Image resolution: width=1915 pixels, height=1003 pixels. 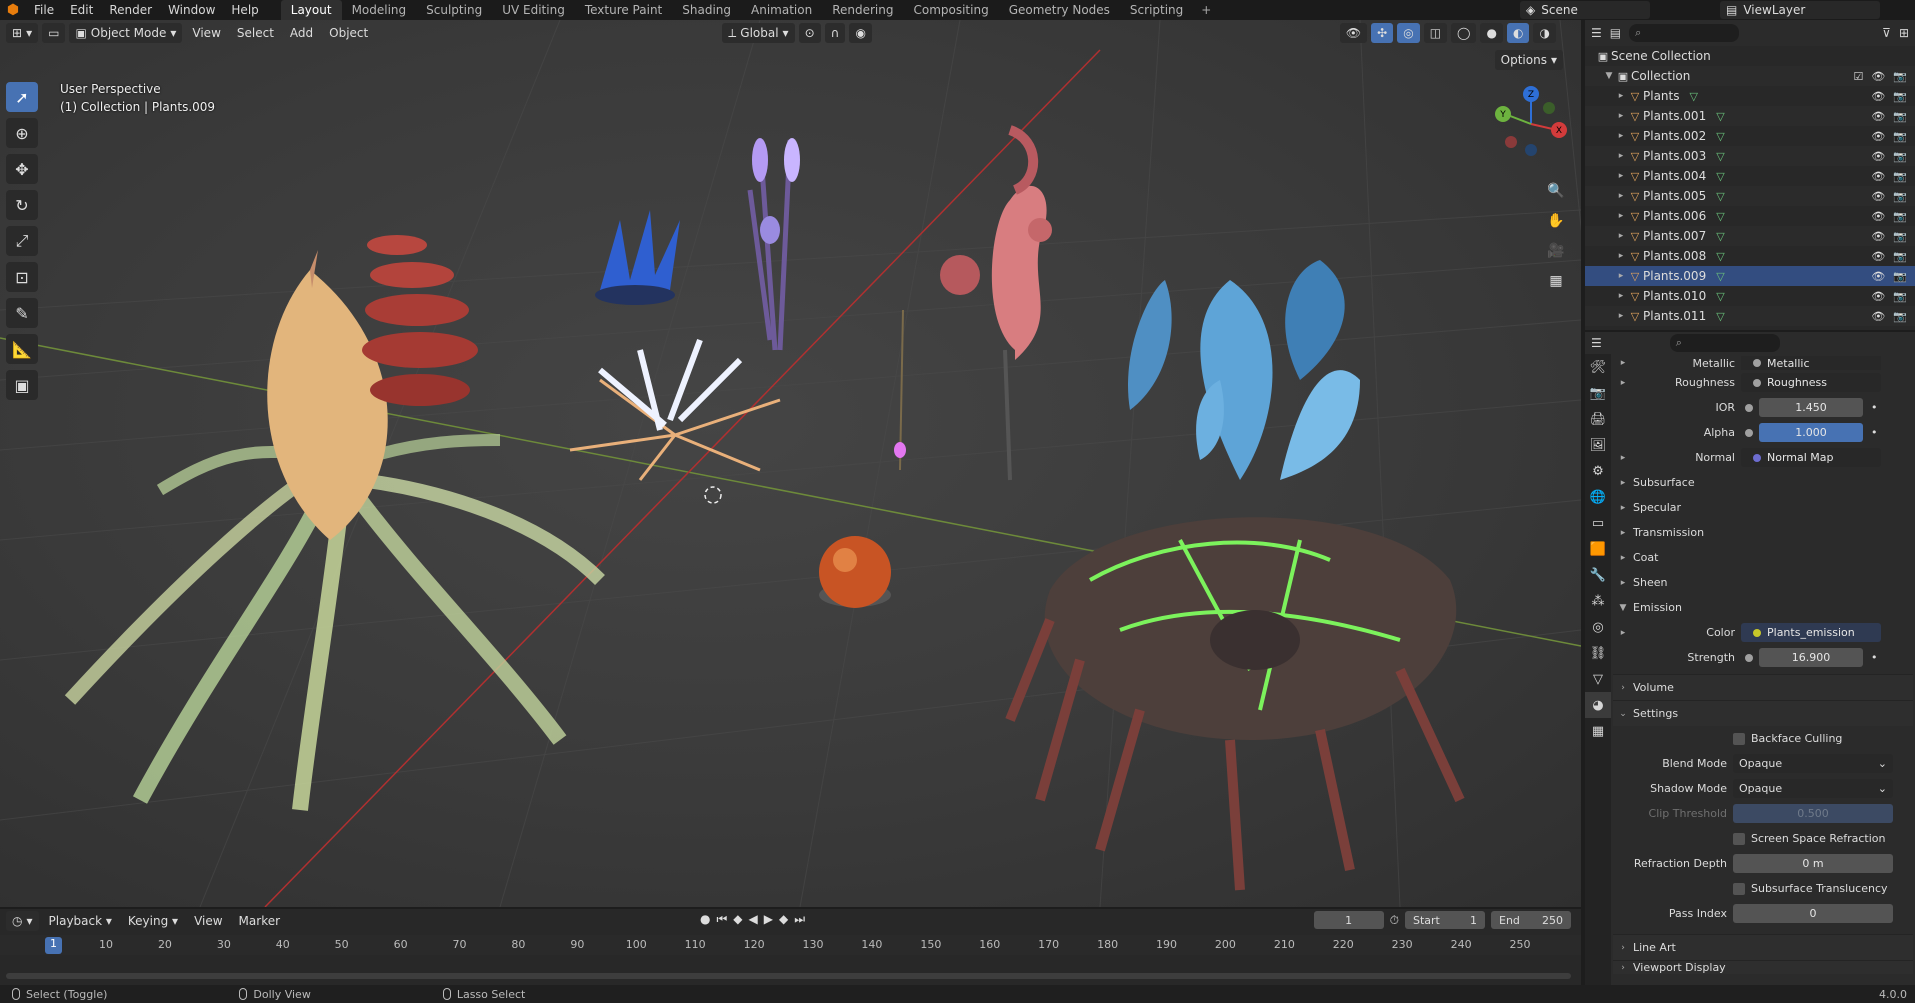 What do you see at coordinates (153, 921) in the screenshot?
I see `timeline-menu-keying: Keying ▾` at bounding box center [153, 921].